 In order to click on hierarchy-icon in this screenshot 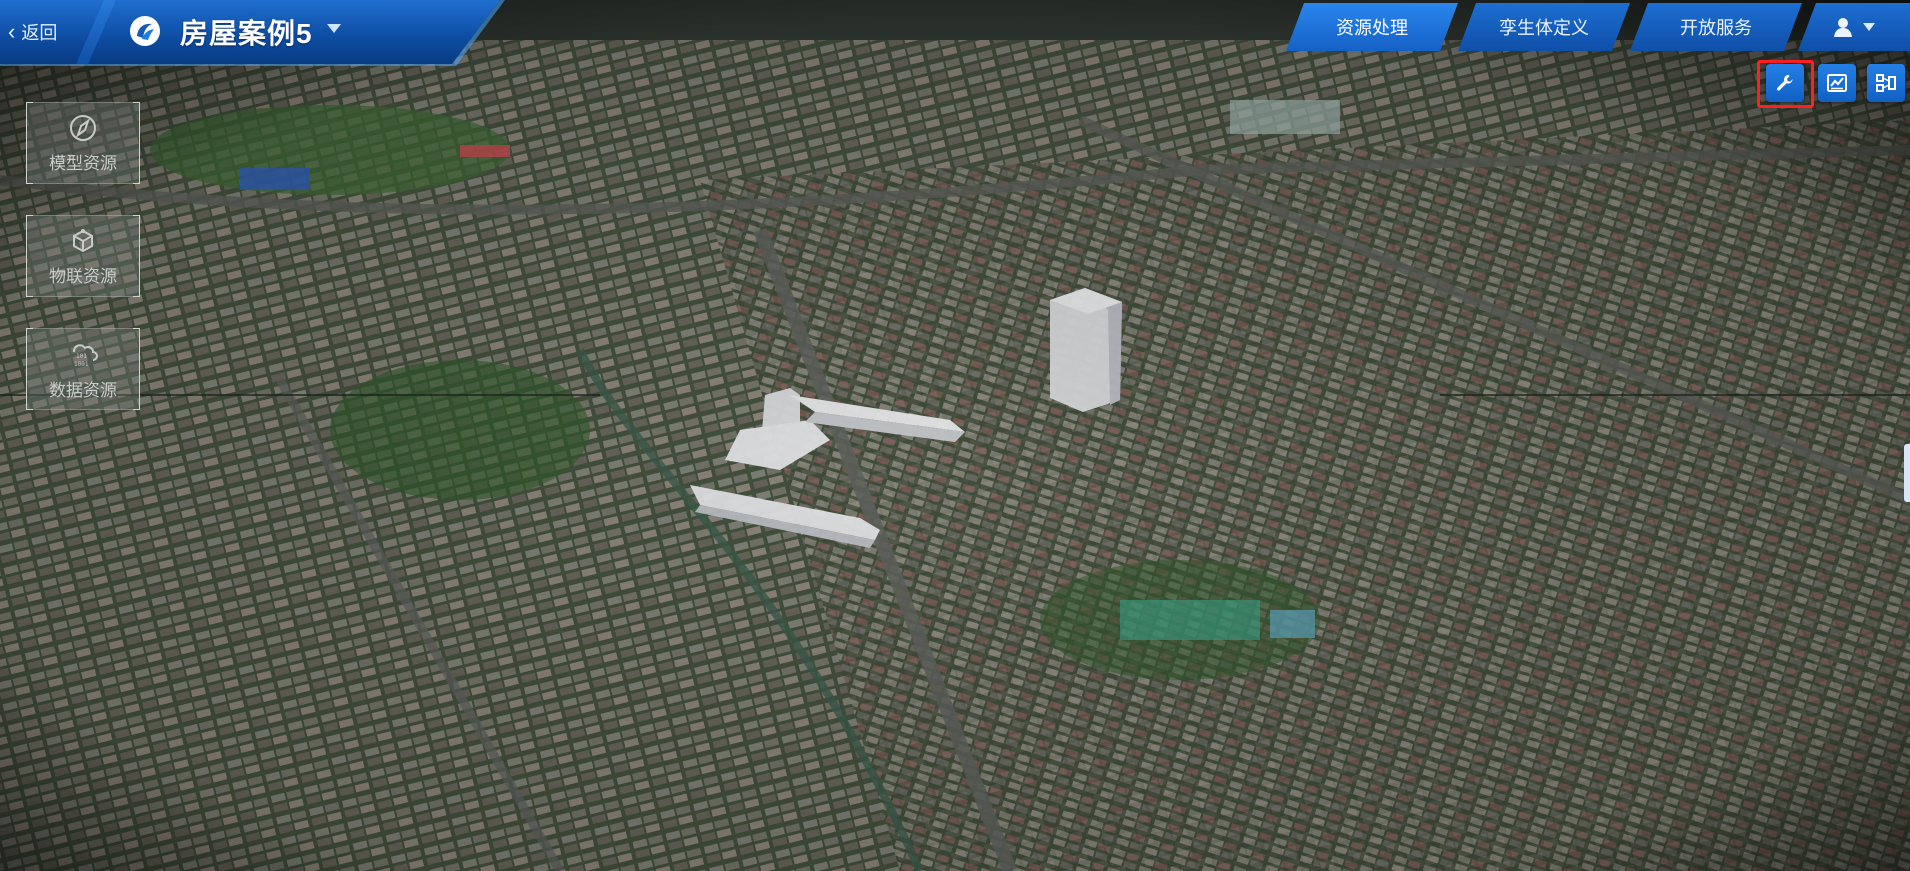, I will do `click(1886, 83)`.